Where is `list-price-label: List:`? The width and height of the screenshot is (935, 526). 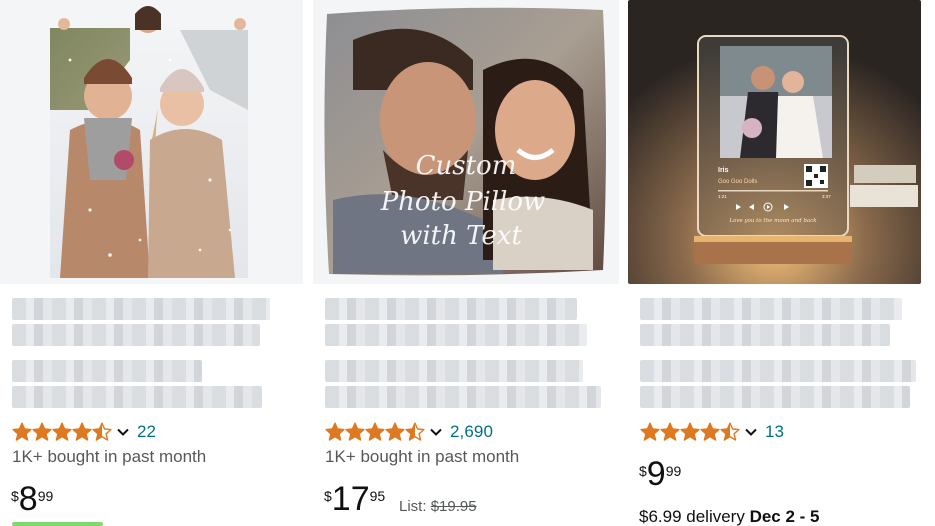 list-price-label: List: is located at coordinates (413, 506).